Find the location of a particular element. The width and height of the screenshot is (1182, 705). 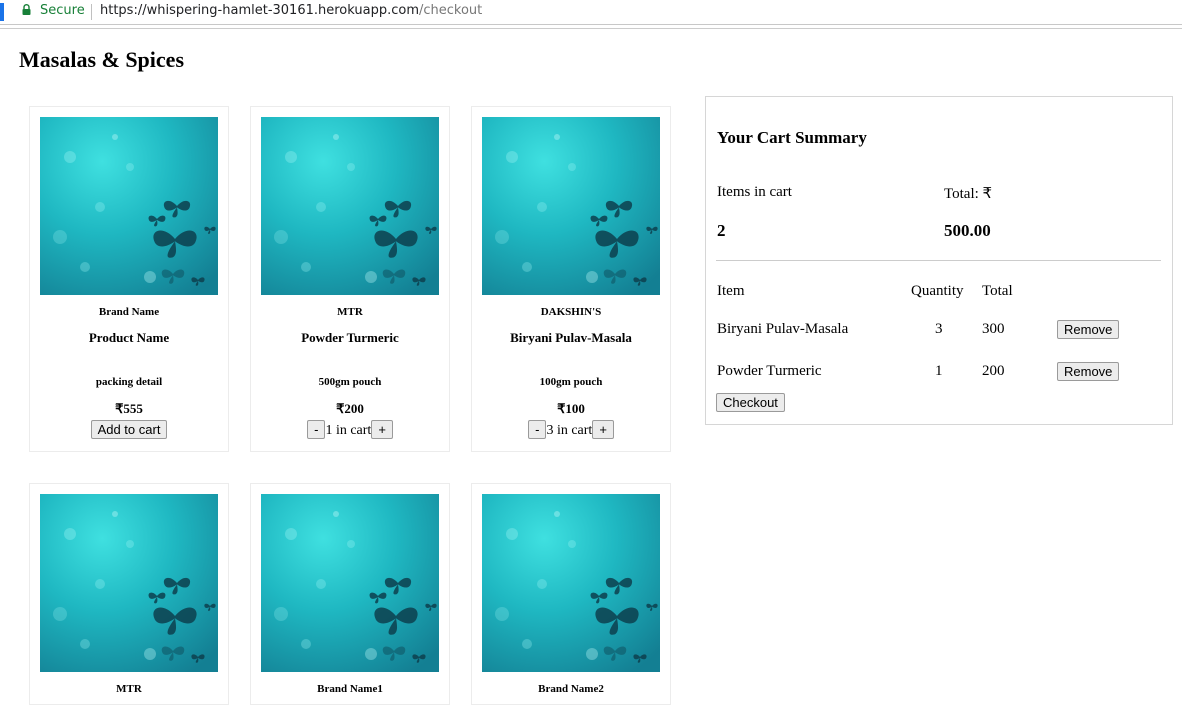

cart-total-value: 500.00 is located at coordinates (967, 230).